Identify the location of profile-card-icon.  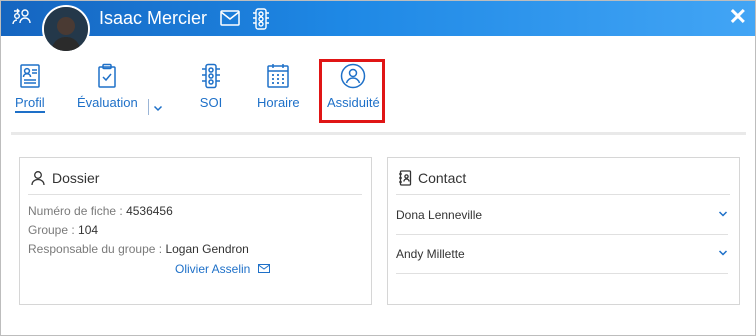
(30, 76).